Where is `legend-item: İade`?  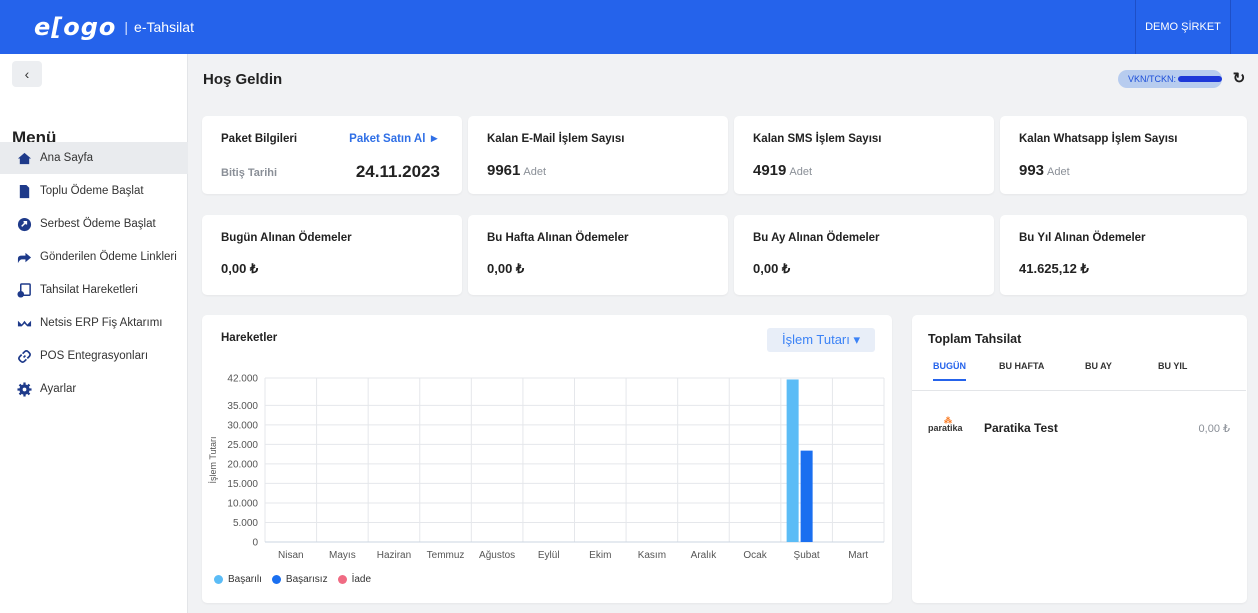
legend-item: İade is located at coordinates (354, 579).